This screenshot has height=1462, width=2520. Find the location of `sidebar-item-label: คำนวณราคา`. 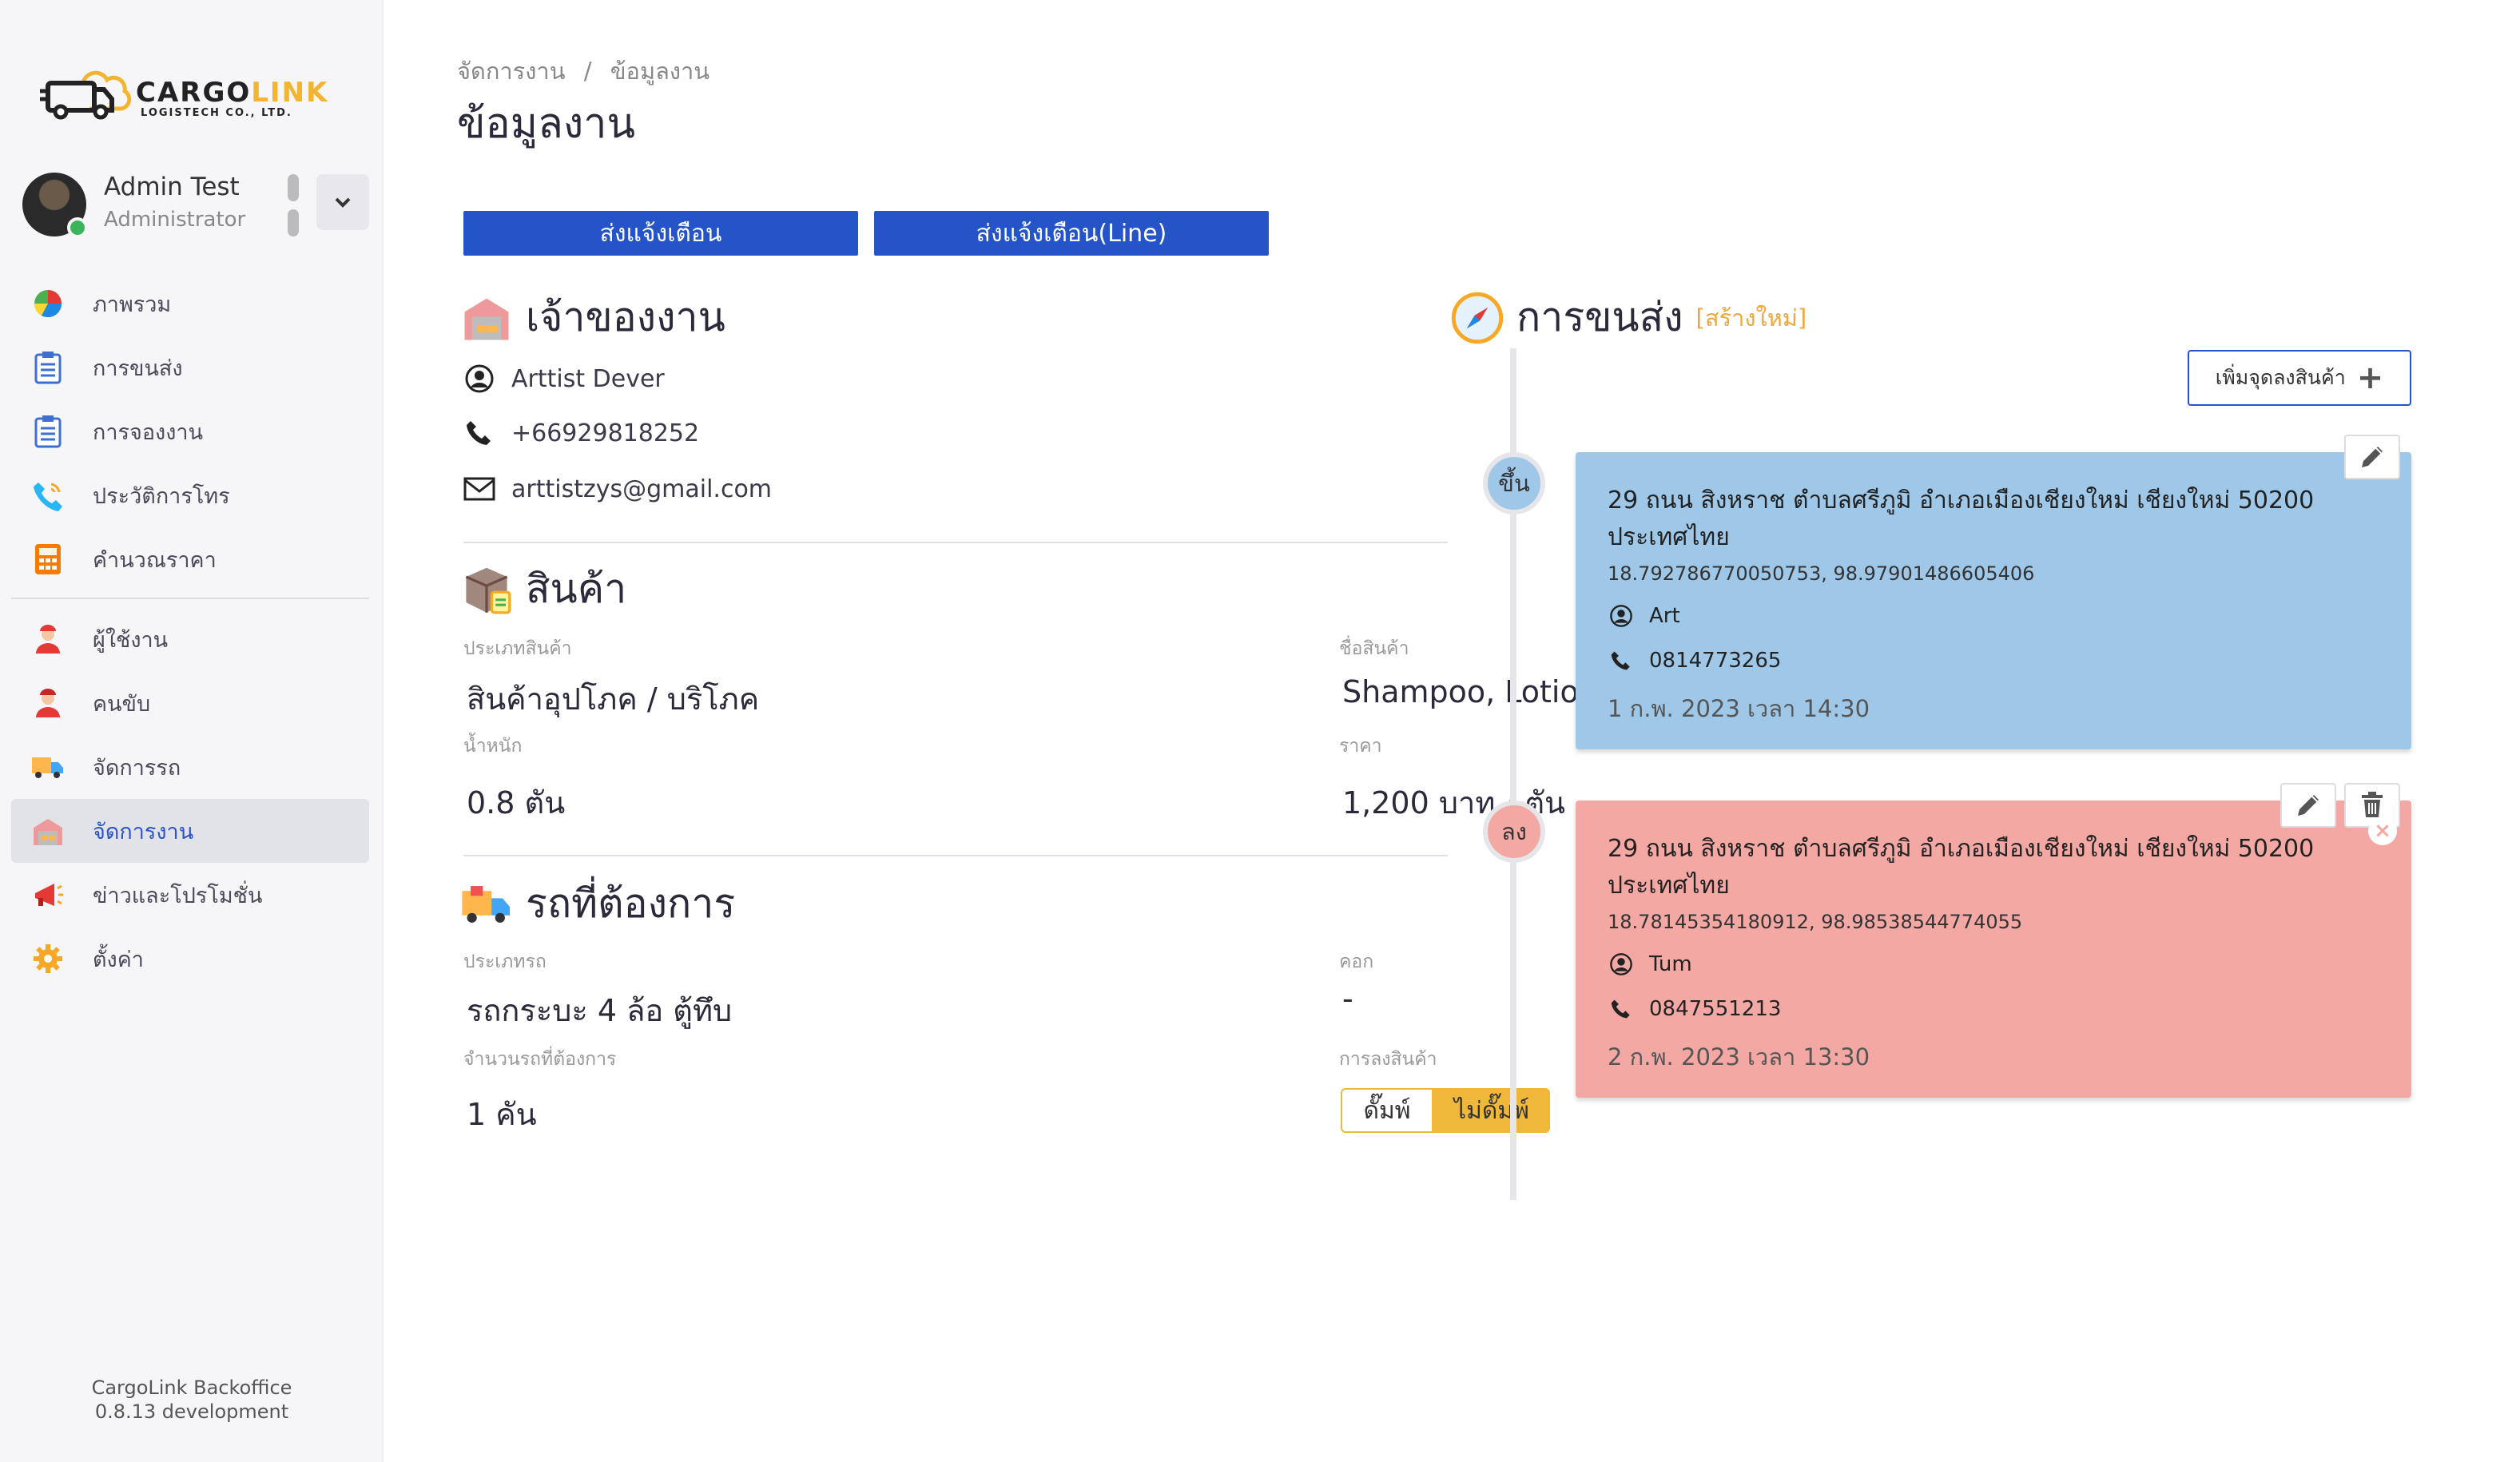

sidebar-item-label: คำนวณราคา is located at coordinates (155, 560).